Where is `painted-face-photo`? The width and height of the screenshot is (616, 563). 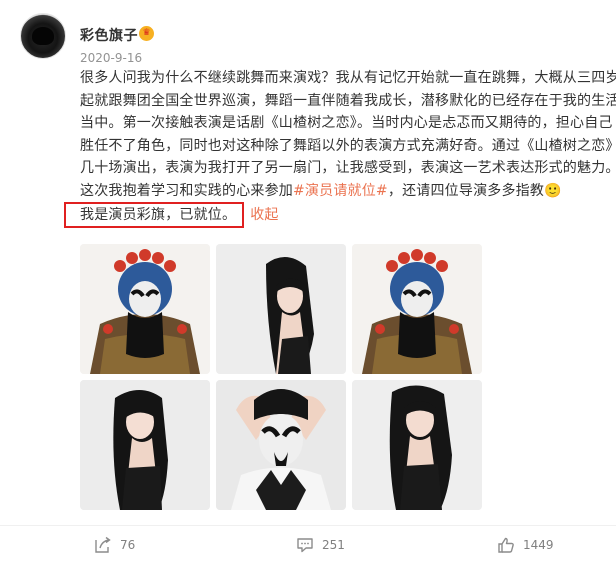 painted-face-photo is located at coordinates (281, 445).